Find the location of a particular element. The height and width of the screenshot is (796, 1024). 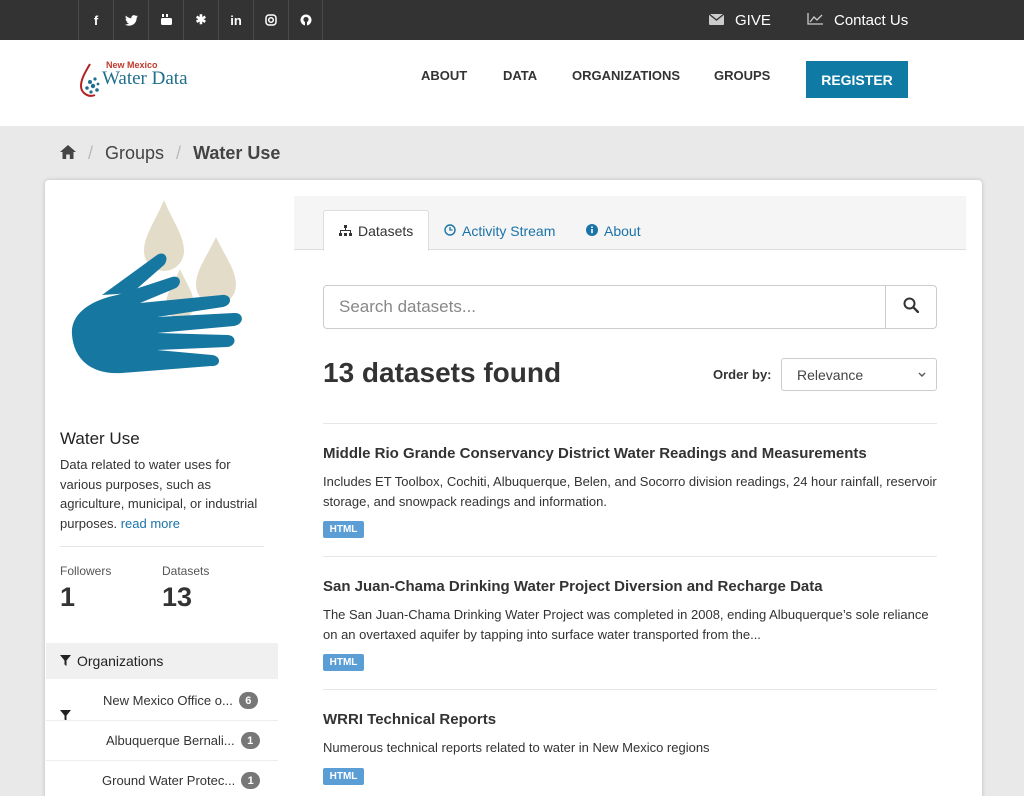

envelope-icon is located at coordinates (716, 20).